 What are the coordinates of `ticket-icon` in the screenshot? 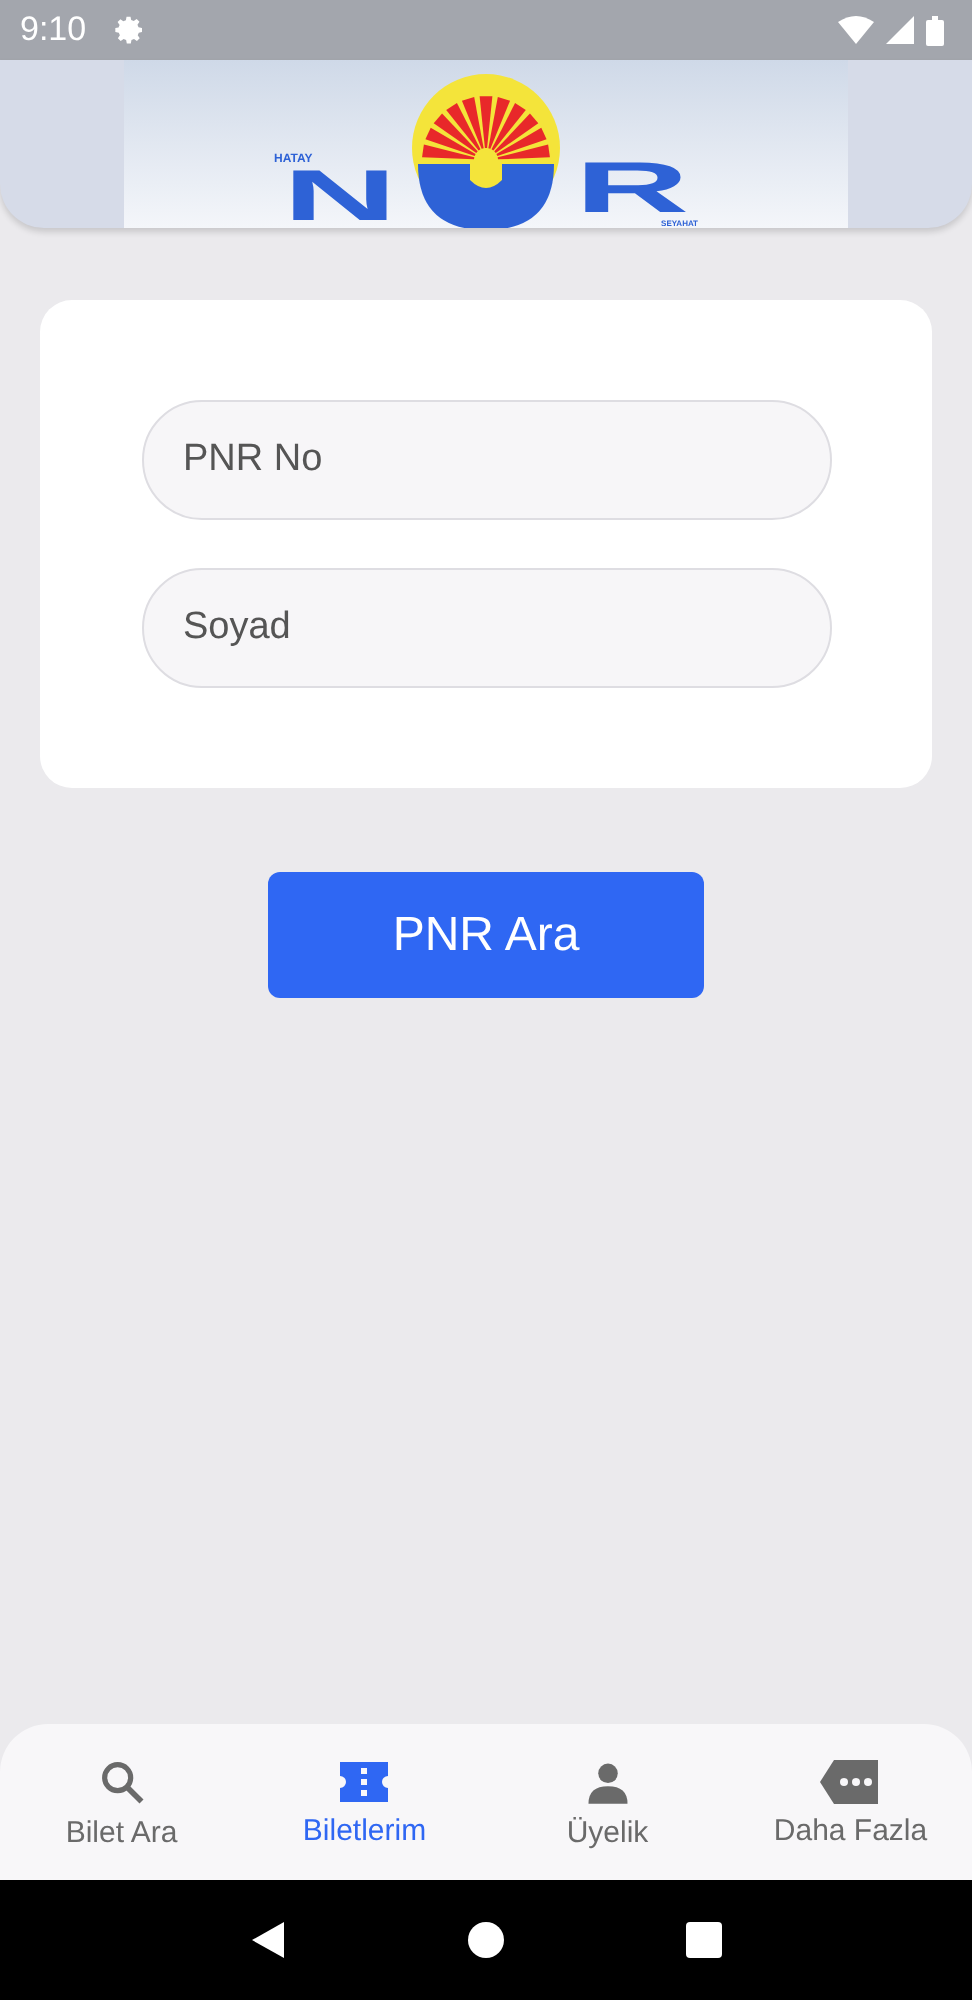 It's located at (364, 1781).